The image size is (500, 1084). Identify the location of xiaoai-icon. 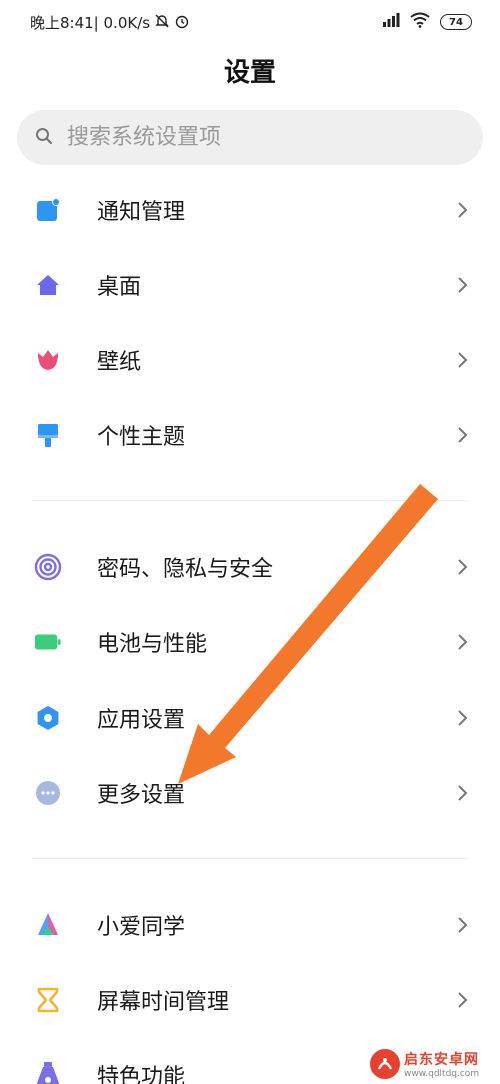
(48, 925).